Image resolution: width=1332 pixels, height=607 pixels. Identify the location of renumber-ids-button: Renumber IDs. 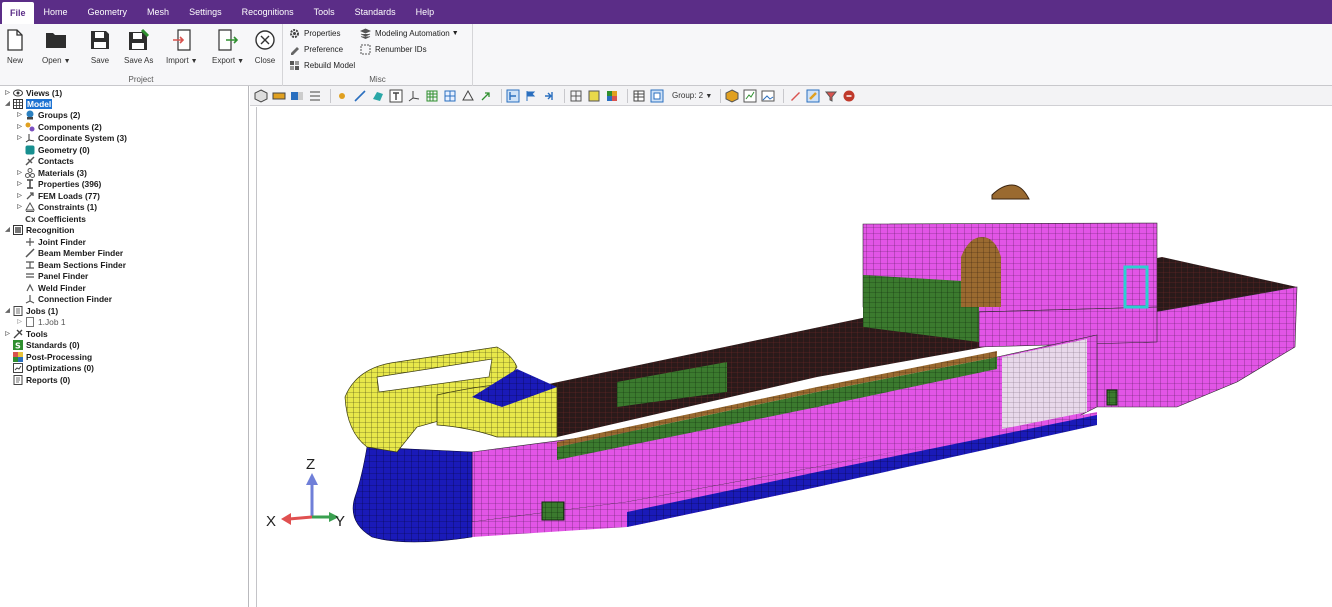
(393, 49).